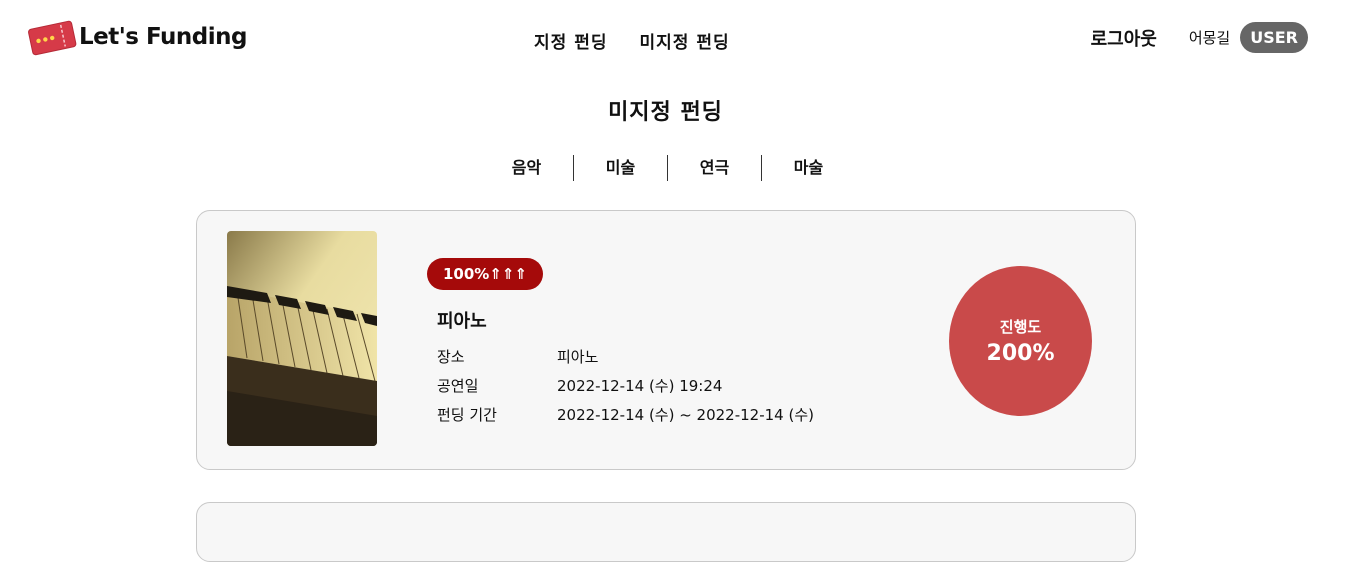 Image resolution: width=1348 pixels, height=562 pixels. What do you see at coordinates (462, 320) in the screenshot?
I see `funding-title: 피아노` at bounding box center [462, 320].